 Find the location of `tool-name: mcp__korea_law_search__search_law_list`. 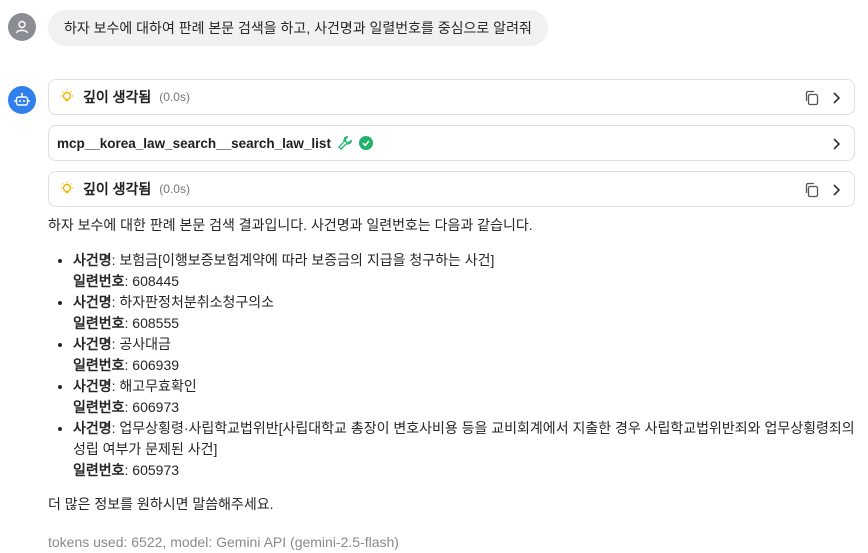

tool-name: mcp__korea_law_search__search_law_list is located at coordinates (194, 143).